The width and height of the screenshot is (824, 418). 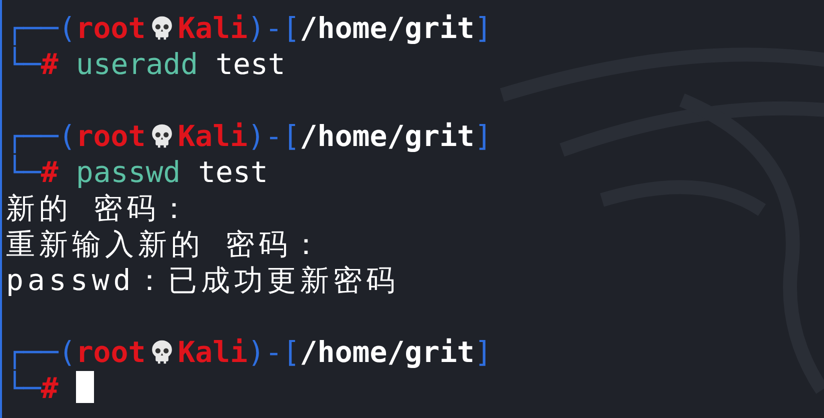 What do you see at coordinates (202, 280) in the screenshot?
I see `output-line: passwd：已成功更新密码` at bounding box center [202, 280].